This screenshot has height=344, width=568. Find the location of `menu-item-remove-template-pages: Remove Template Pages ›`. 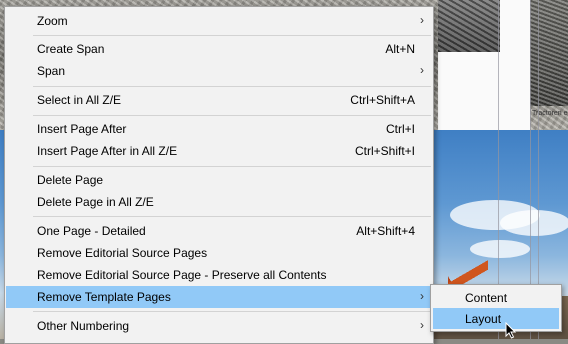

menu-item-remove-template-pages: Remove Template Pages › is located at coordinates (219, 297).